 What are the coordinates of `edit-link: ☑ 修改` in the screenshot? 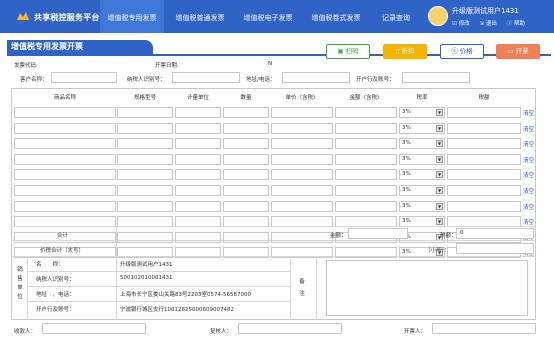 It's located at (463, 24).